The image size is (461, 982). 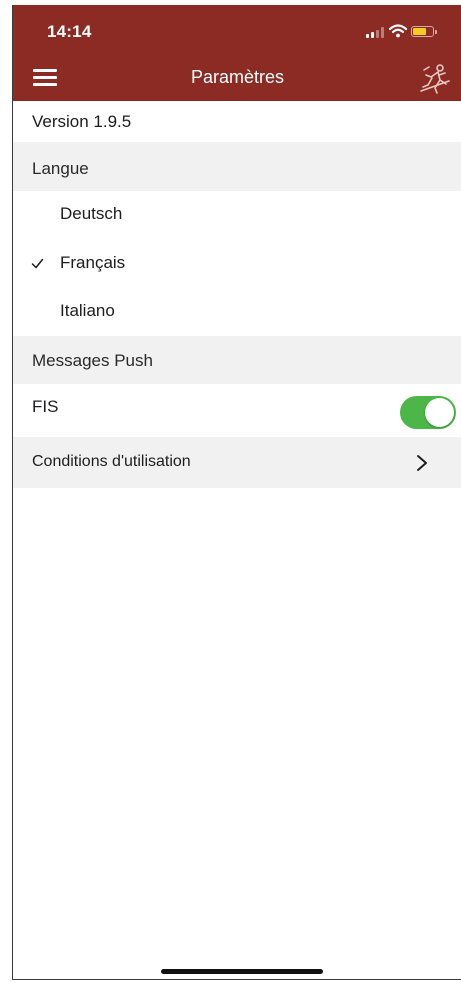 What do you see at coordinates (375, 32) in the screenshot?
I see `signal-icon` at bounding box center [375, 32].